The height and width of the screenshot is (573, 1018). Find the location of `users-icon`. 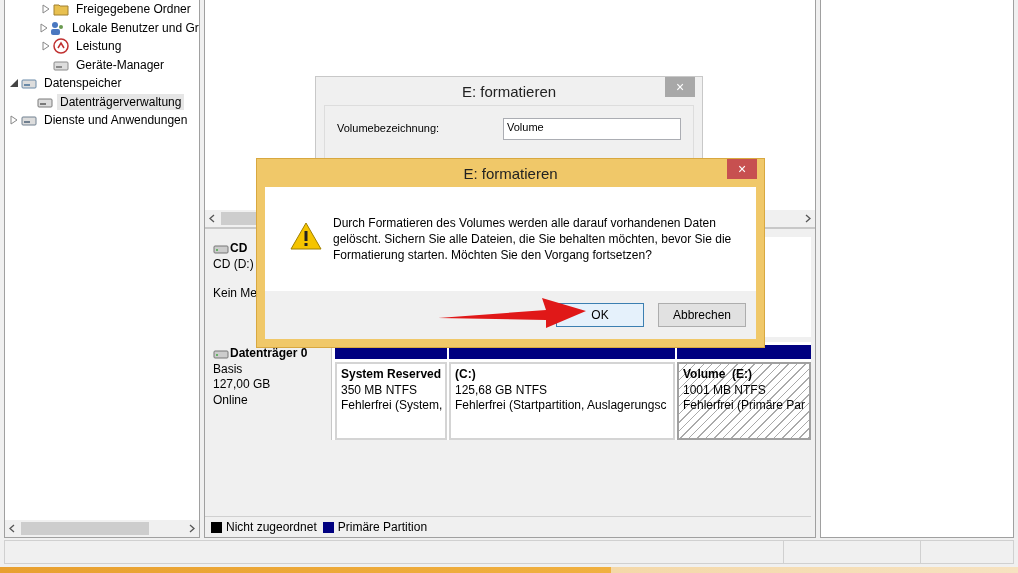

users-icon is located at coordinates (57, 27).